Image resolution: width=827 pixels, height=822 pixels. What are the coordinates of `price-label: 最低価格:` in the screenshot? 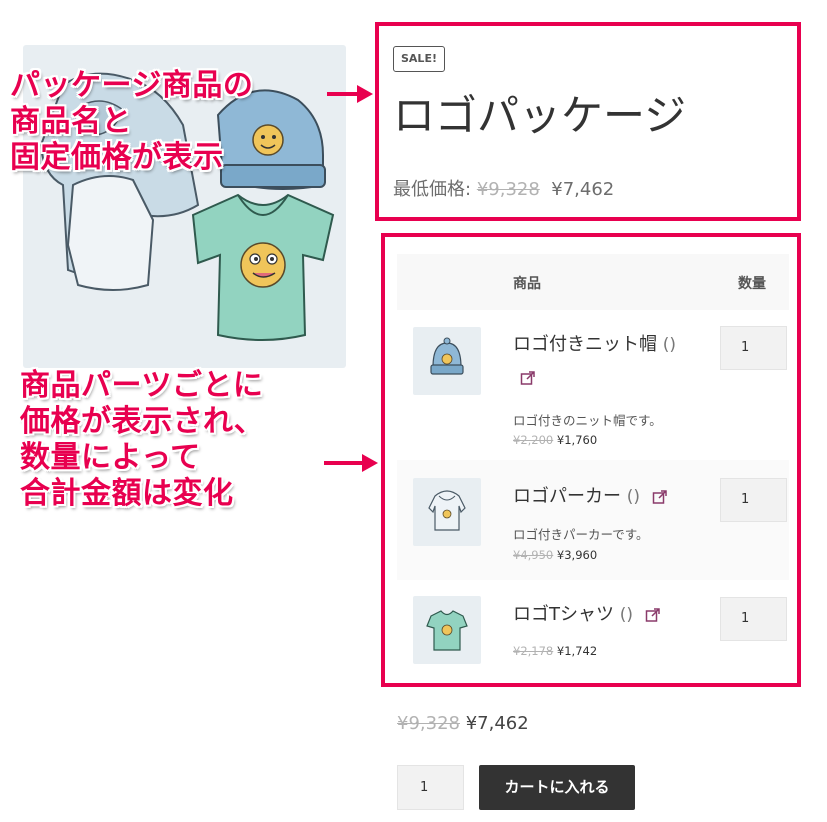 It's located at (432, 189).